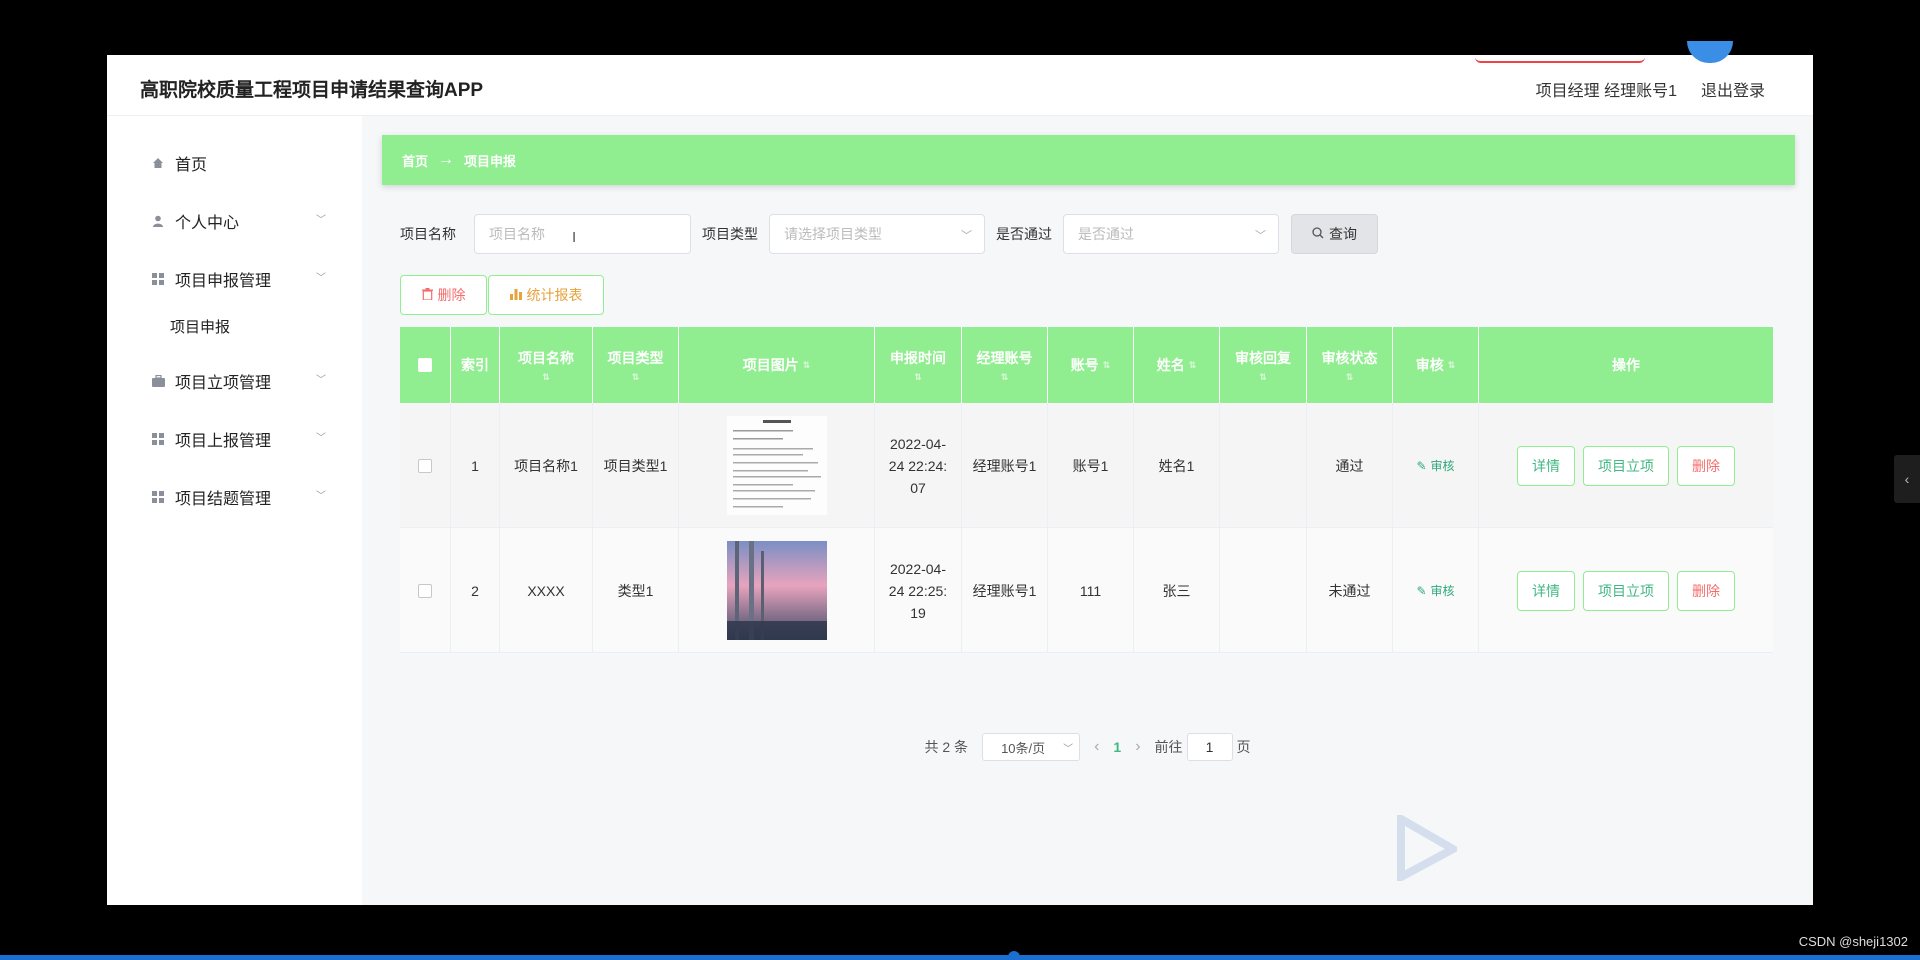 Image resolution: width=1920 pixels, height=960 pixels. I want to click on batch-delete-button: 删除, so click(443, 295).